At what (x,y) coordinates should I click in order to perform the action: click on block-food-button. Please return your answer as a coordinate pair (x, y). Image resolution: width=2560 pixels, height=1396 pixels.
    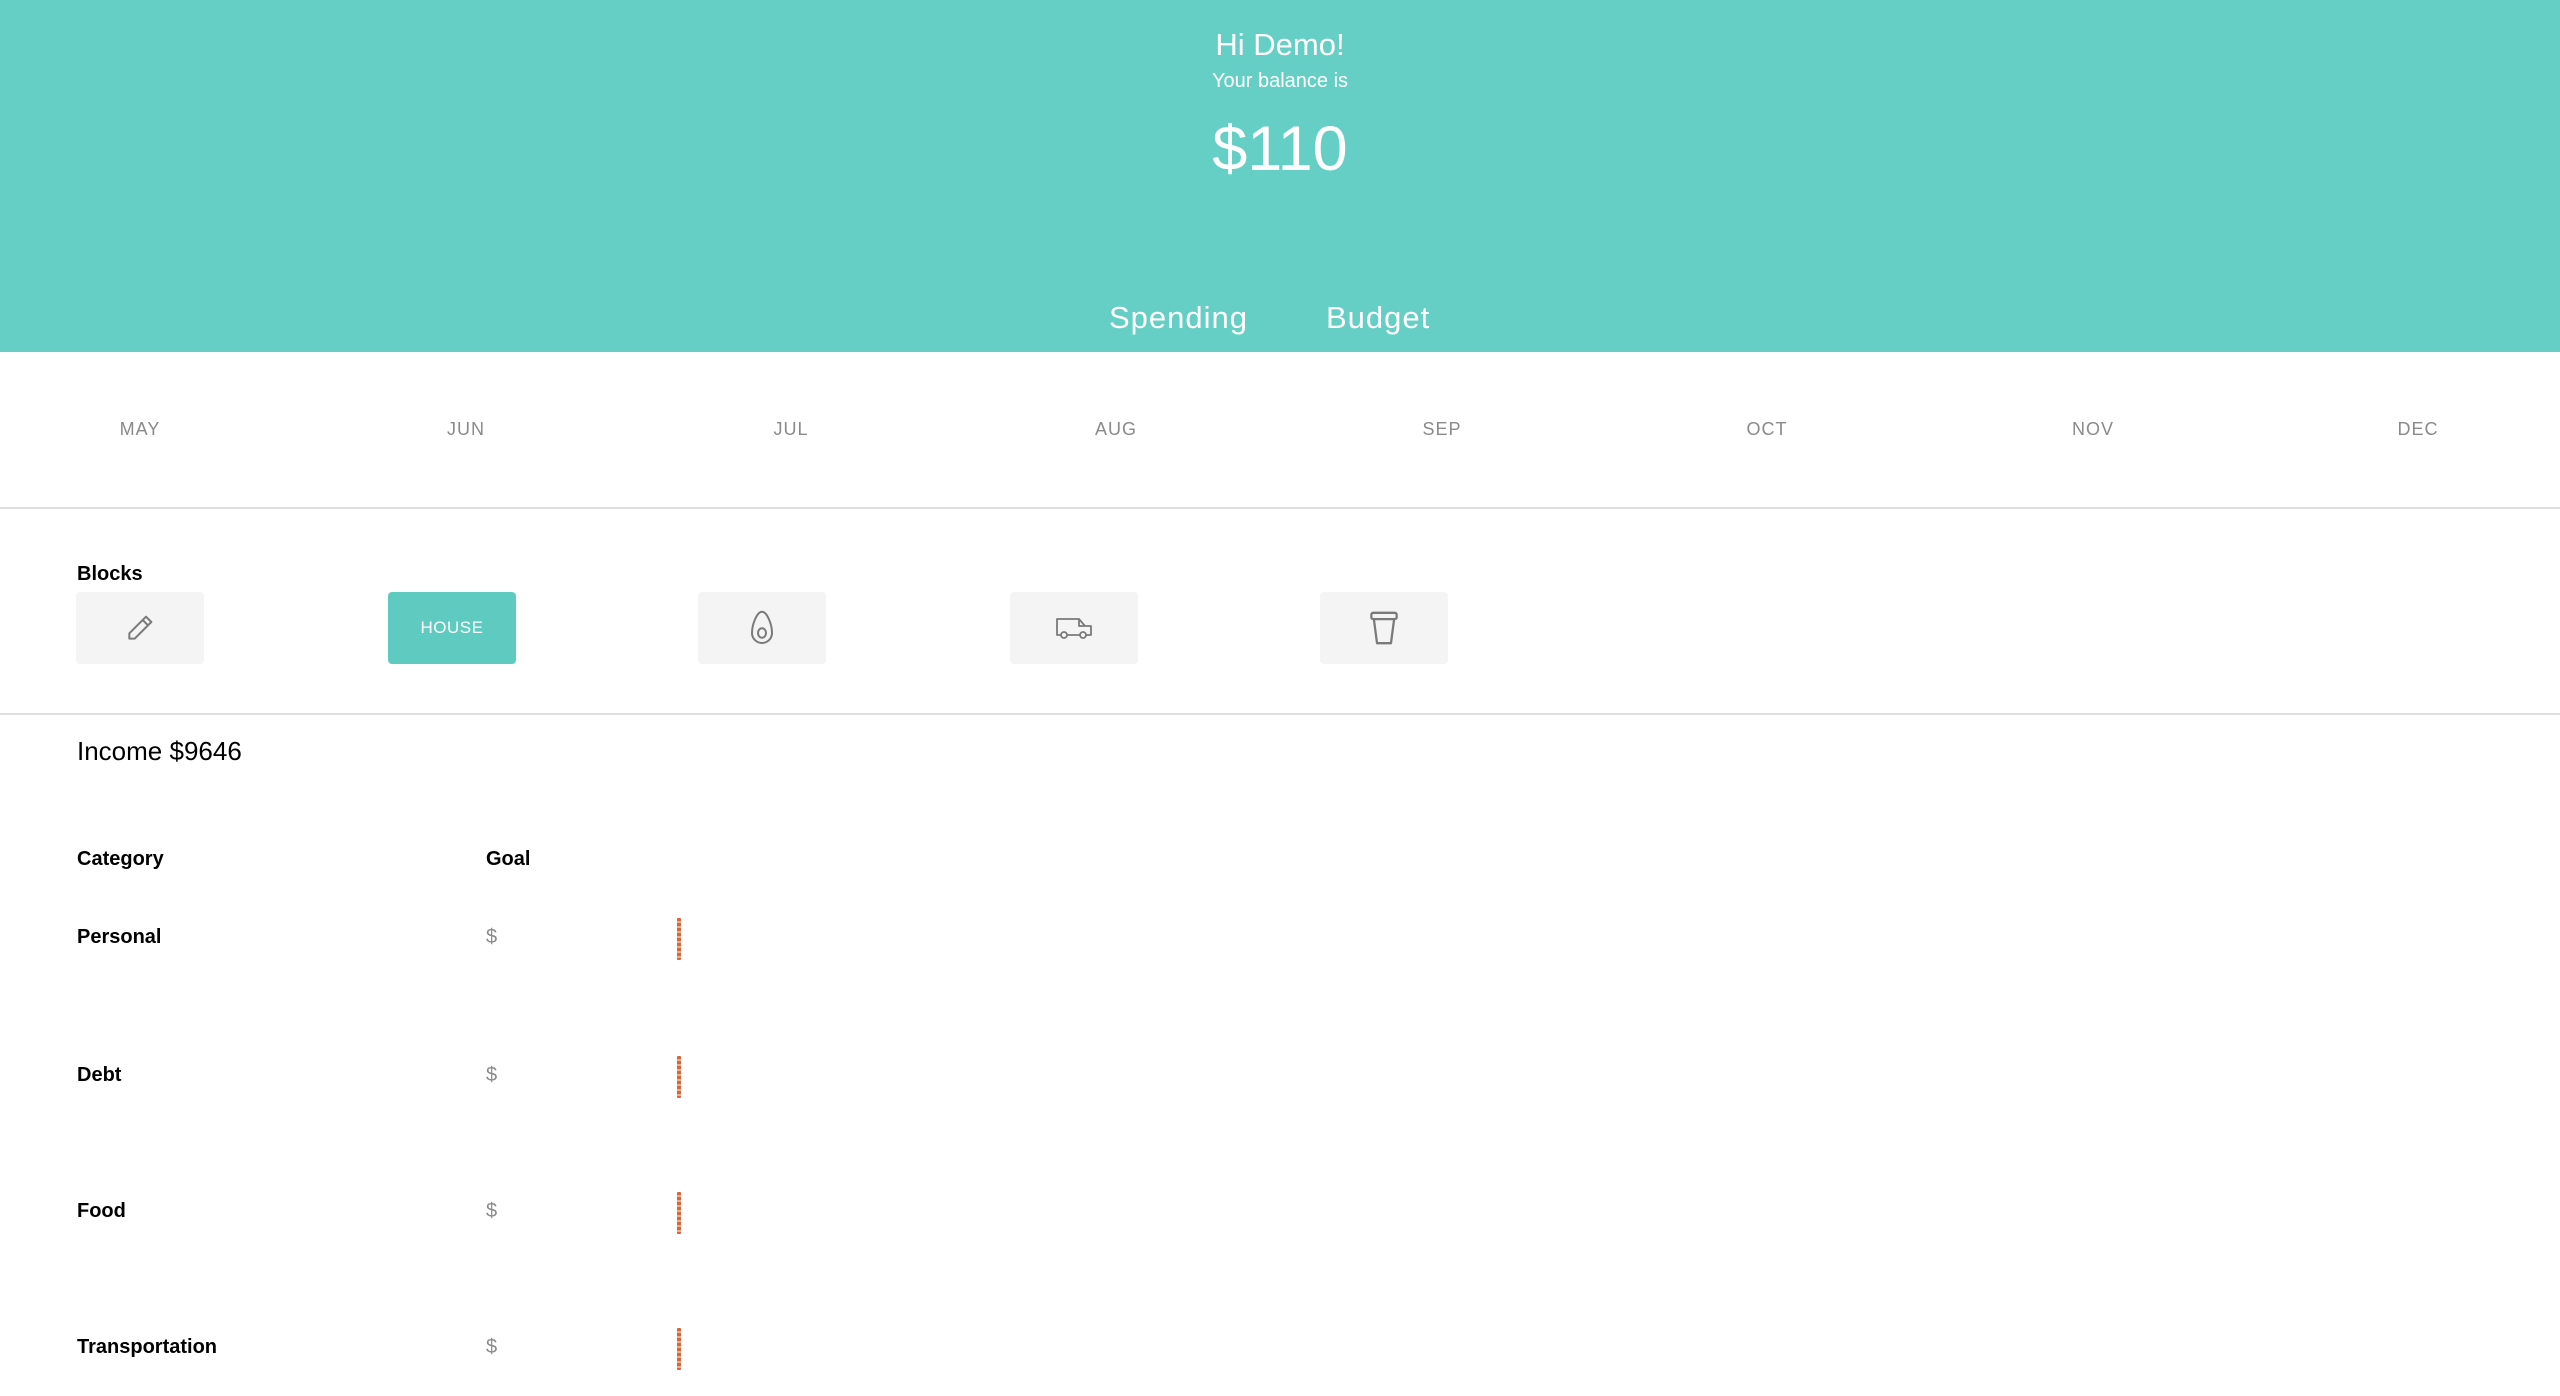
    Looking at the image, I should click on (762, 628).